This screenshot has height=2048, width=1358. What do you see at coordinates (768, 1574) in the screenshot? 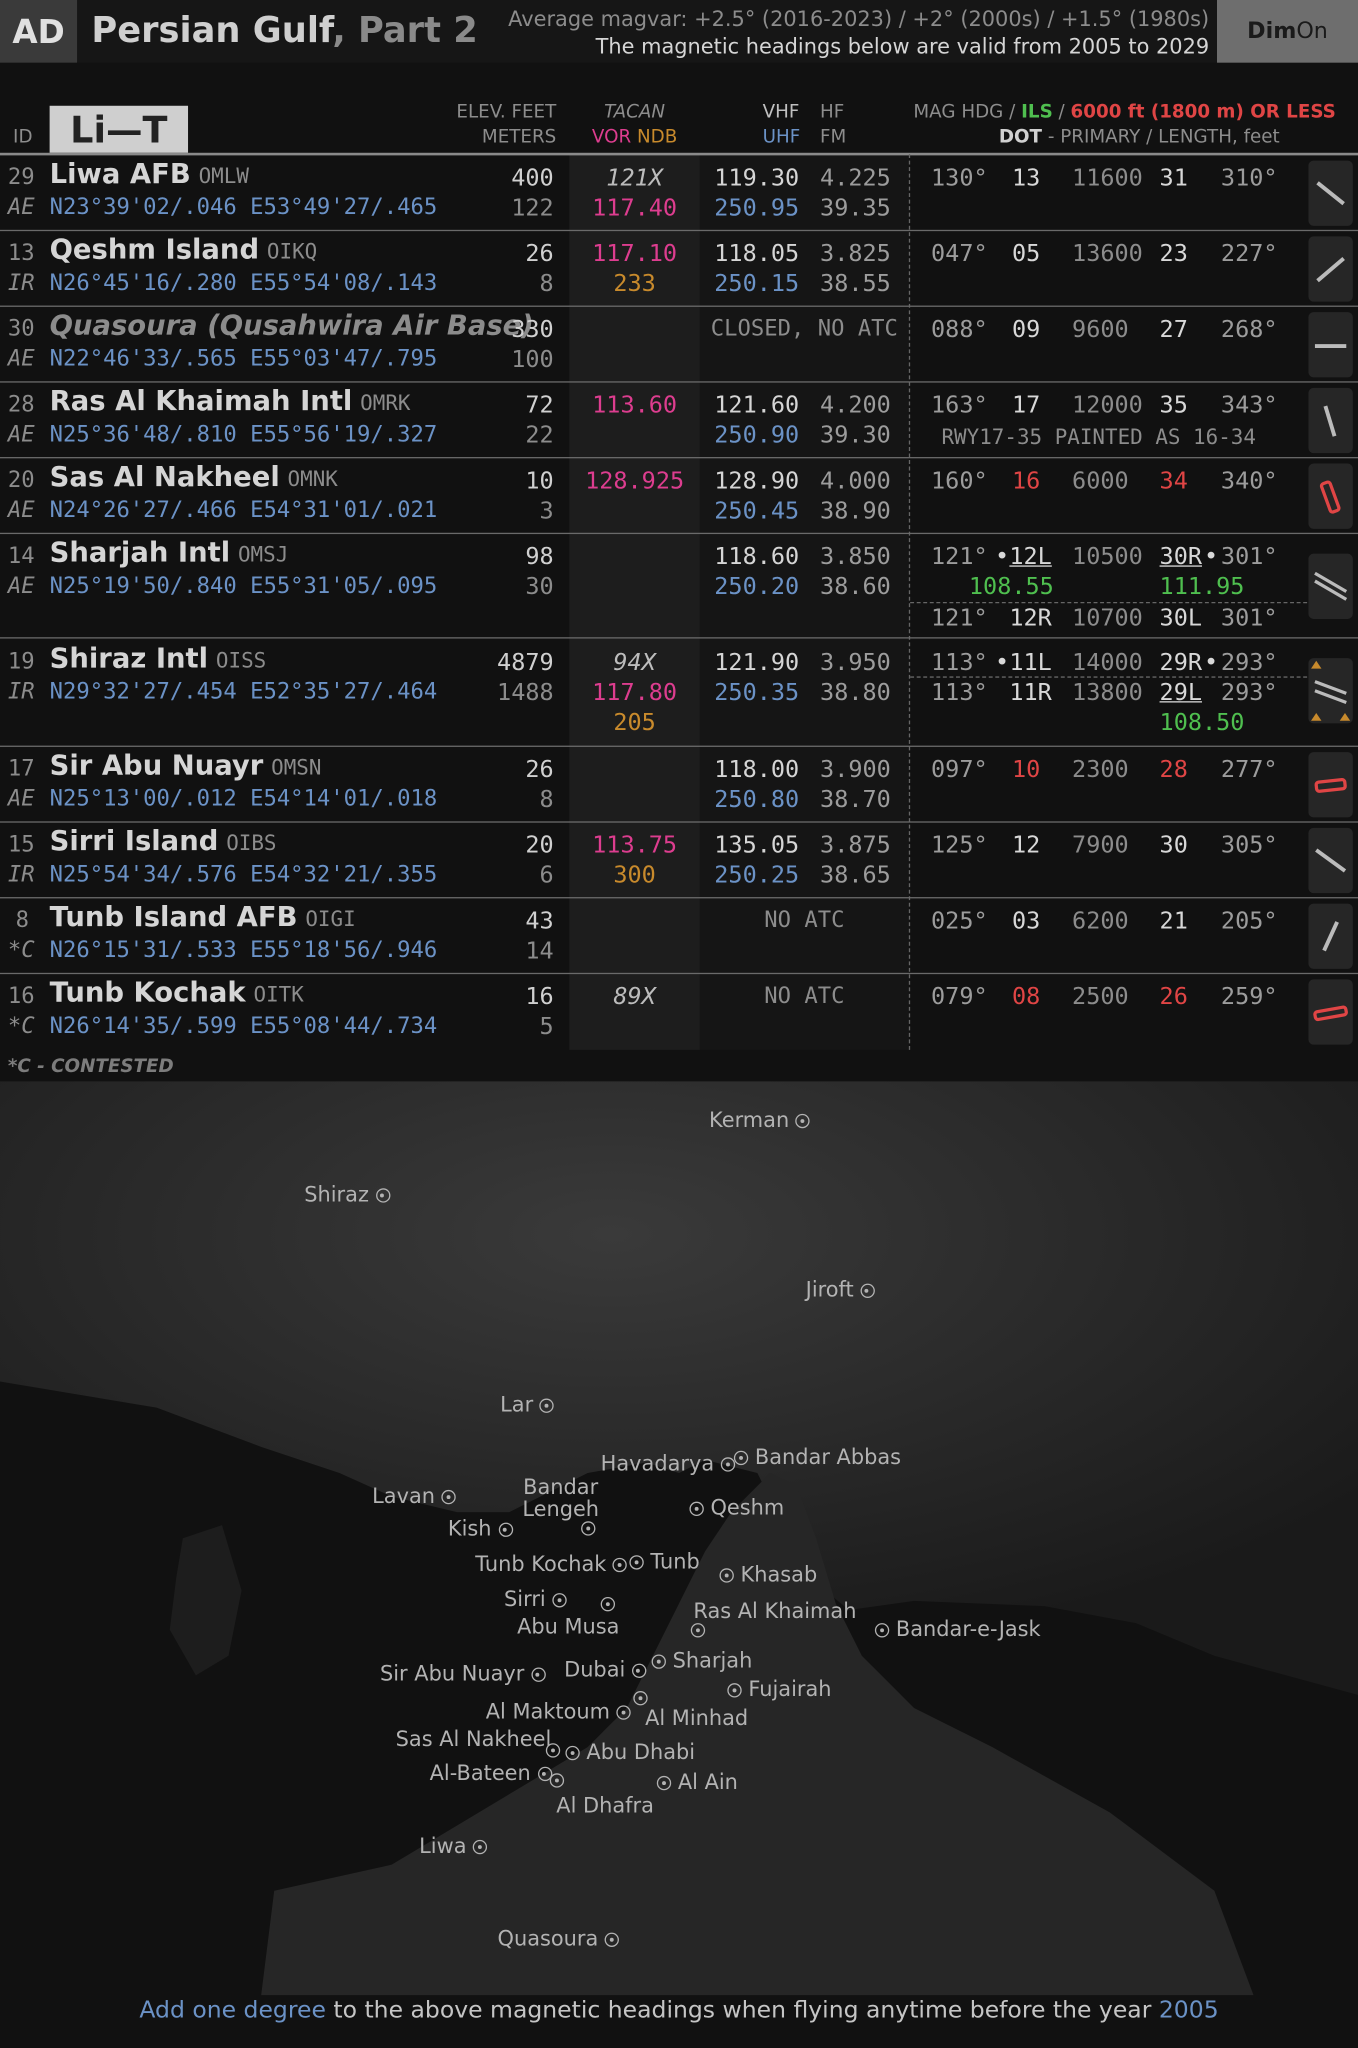
I see `map-city-khasab: Khasab` at bounding box center [768, 1574].